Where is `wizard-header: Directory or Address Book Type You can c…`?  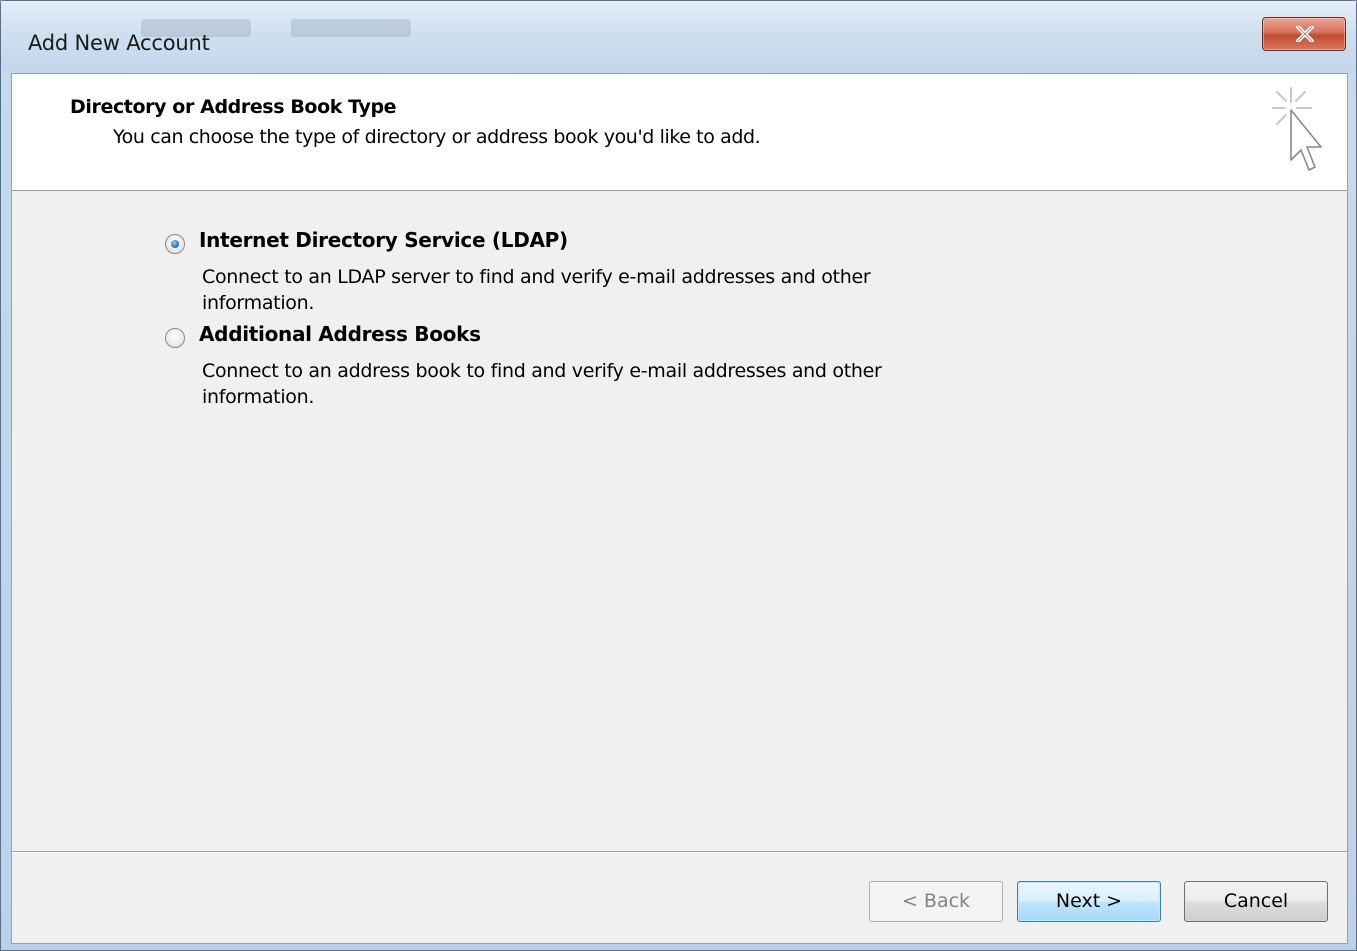
wizard-header: Directory or Address Book Type You can c… is located at coordinates (679, 132).